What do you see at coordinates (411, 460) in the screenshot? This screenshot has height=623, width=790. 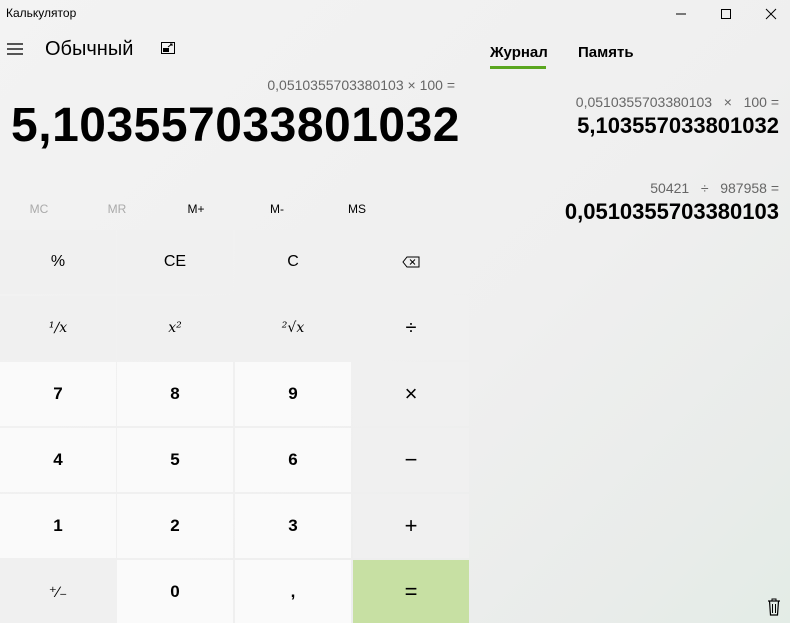 I see `subtract-button: −` at bounding box center [411, 460].